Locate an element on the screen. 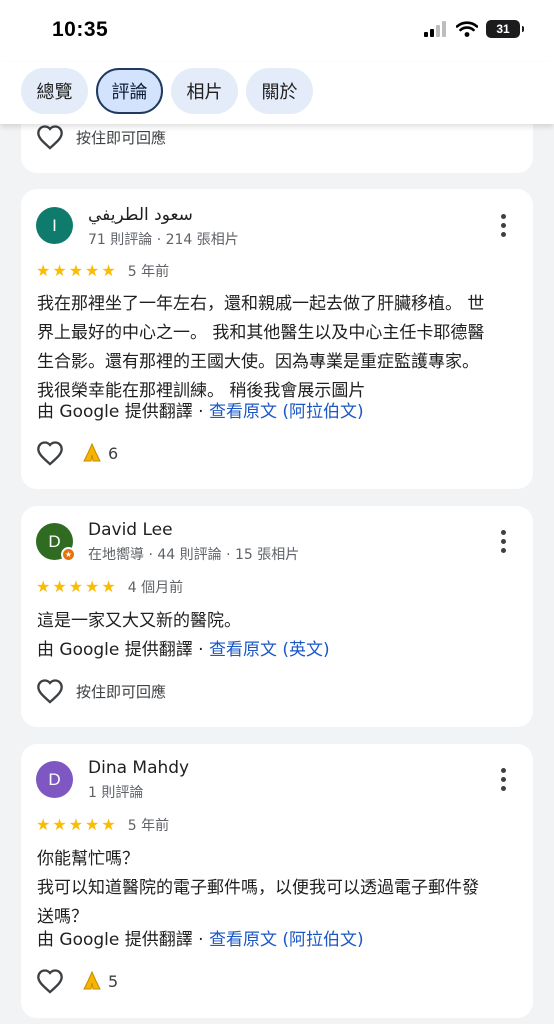 Image resolution: width=554 pixels, height=1024 pixels. reviewer-meta: 在地嚮導 · 44 則評論 · 15 張相片 is located at coordinates (194, 555).